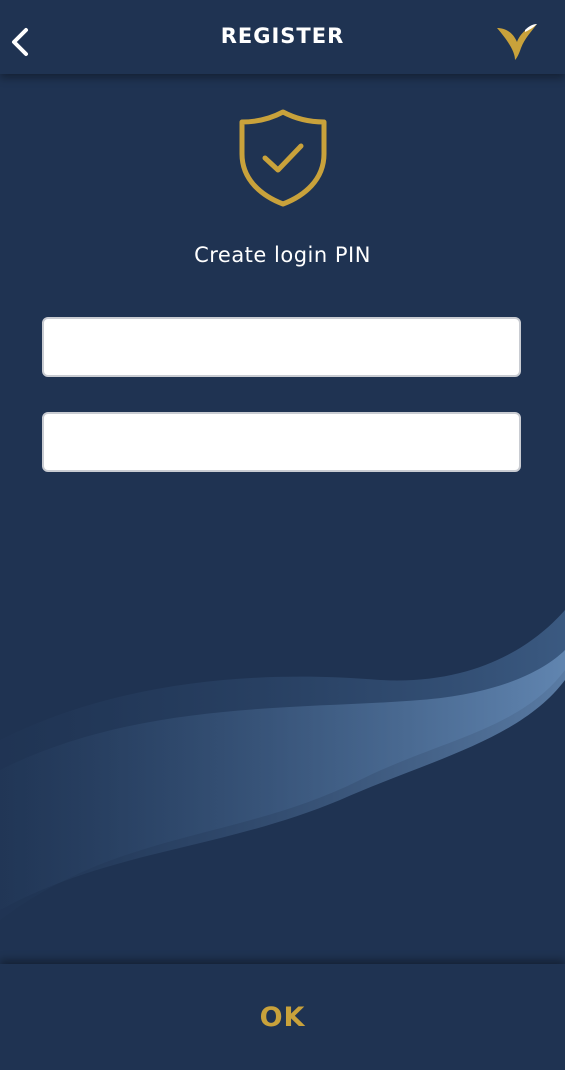 The height and width of the screenshot is (1070, 565). I want to click on page-title: REGISTER, so click(282, 36).